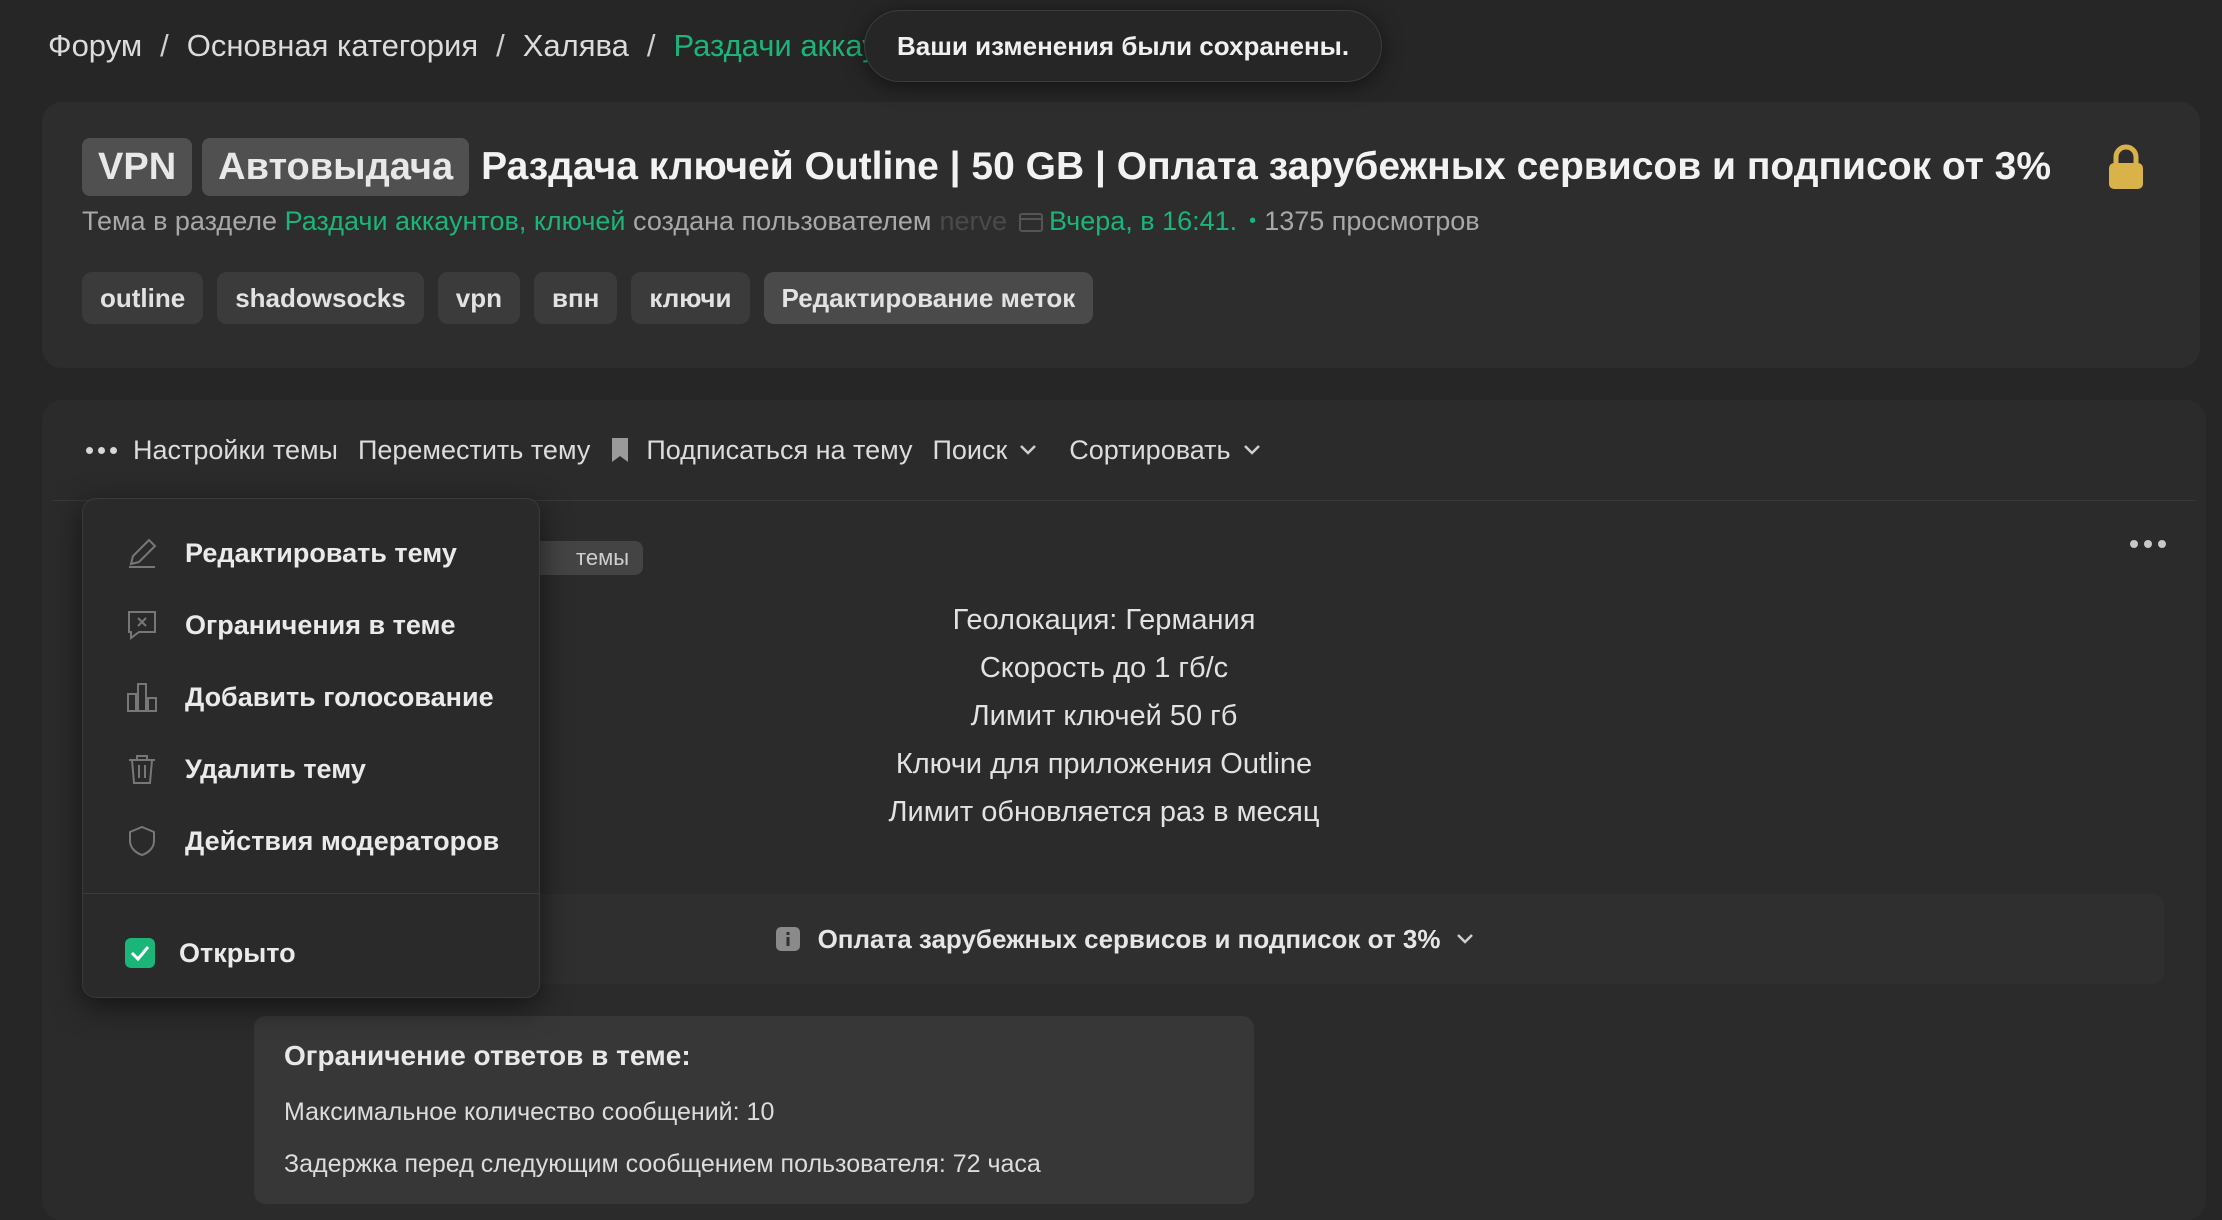 The width and height of the screenshot is (2222, 1220). What do you see at coordinates (455, 221) in the screenshot?
I see `meta-section-link: Раздачи аккаунтов, ключей` at bounding box center [455, 221].